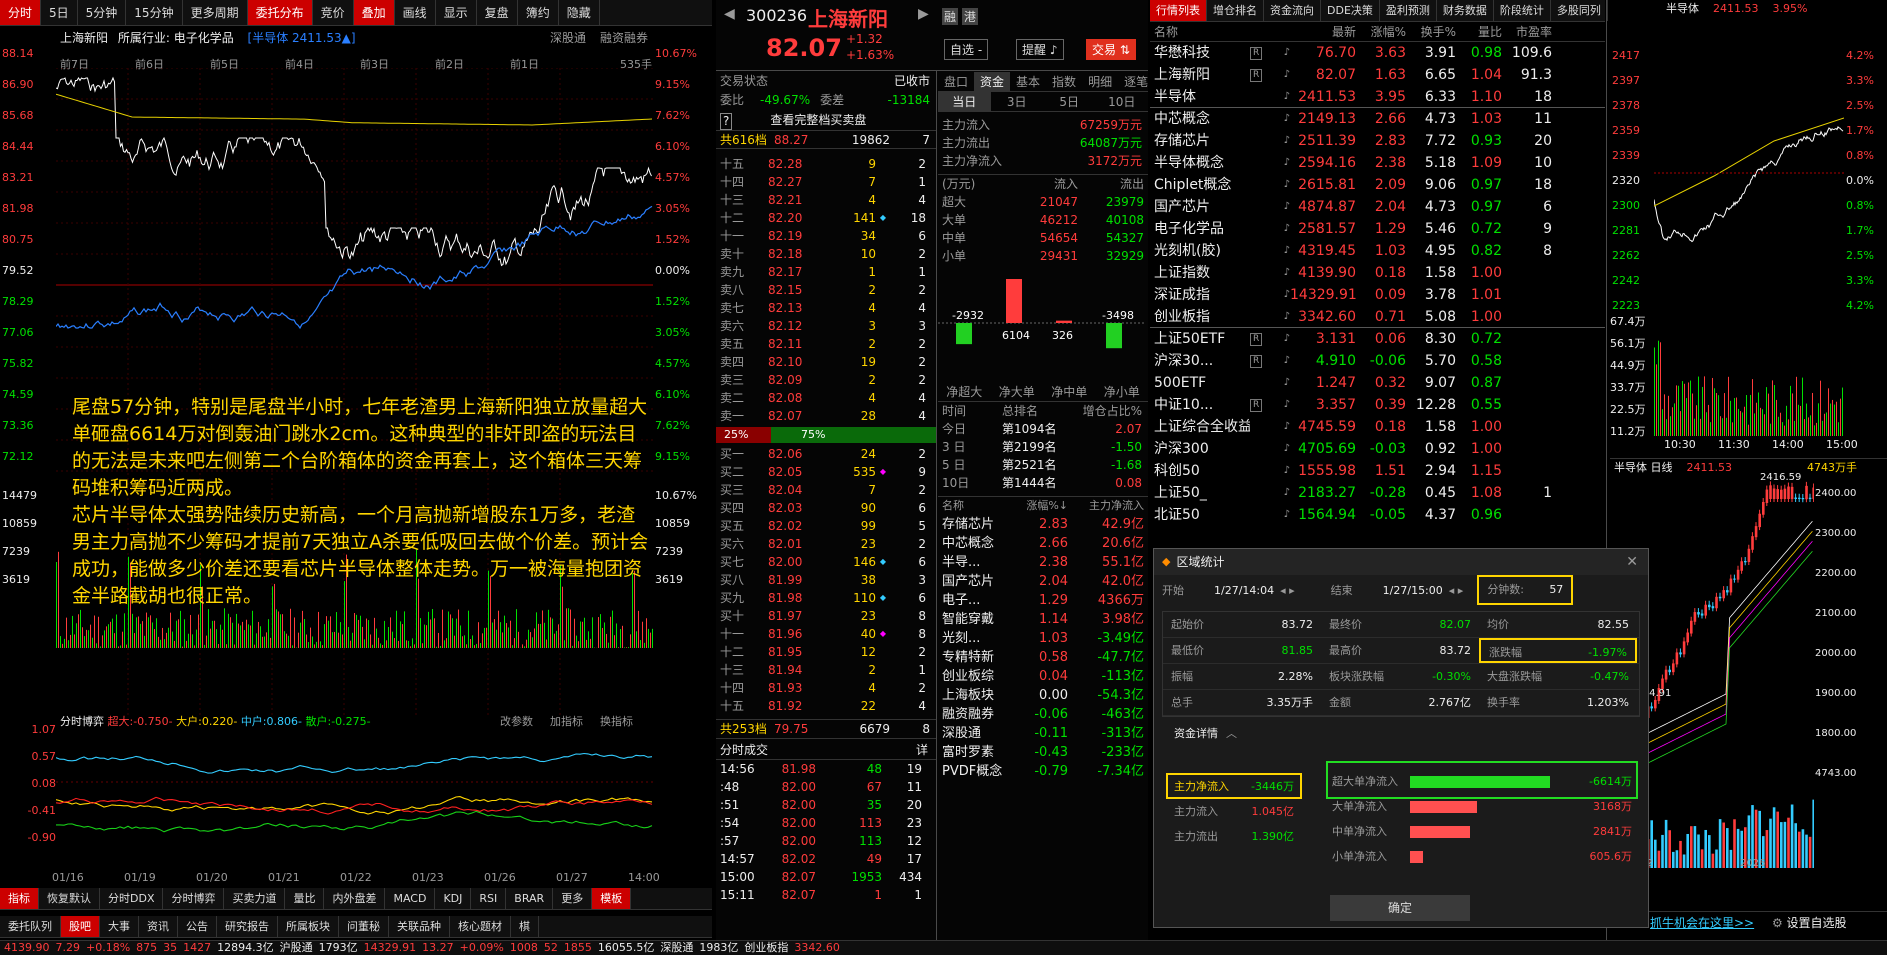  I want to click on period-tab: 10日, so click(1122, 101).